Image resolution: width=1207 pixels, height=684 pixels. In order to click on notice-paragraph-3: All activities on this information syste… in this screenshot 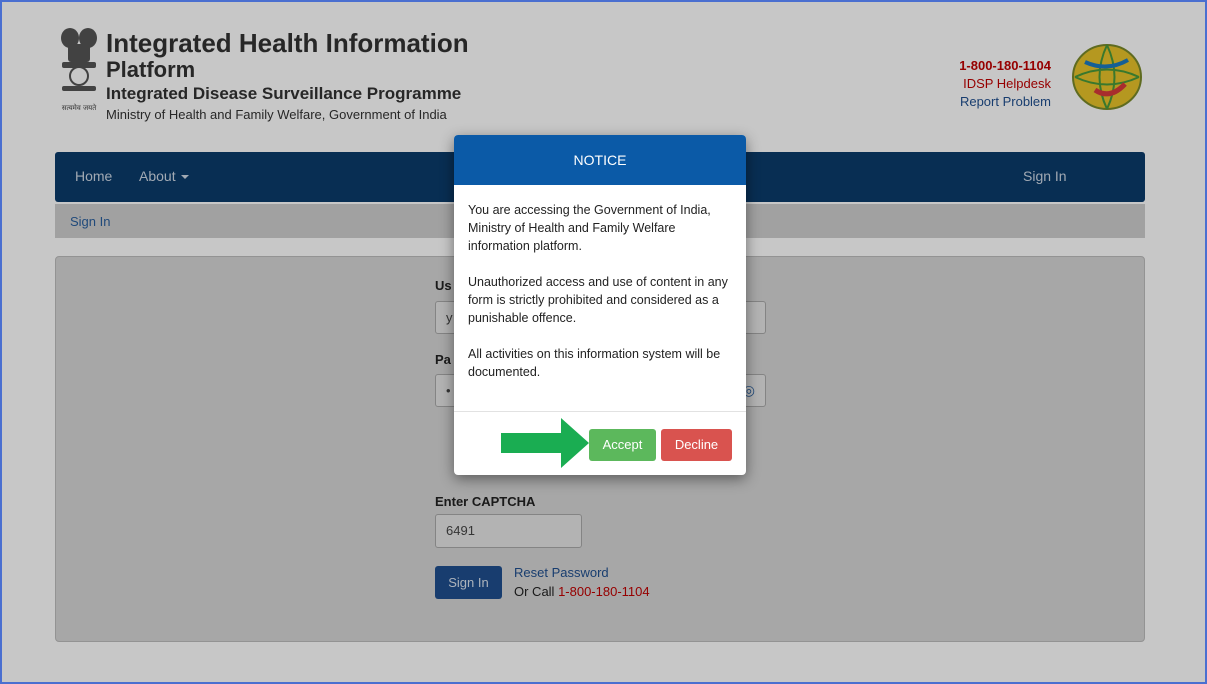, I will do `click(594, 363)`.